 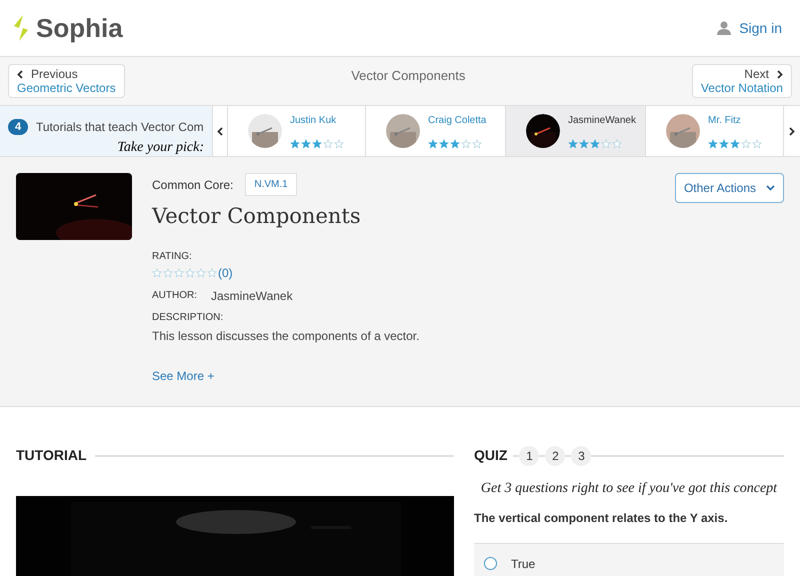 What do you see at coordinates (629, 489) in the screenshot?
I see `quiz-prompt: Get 3 questions right to see if you've got this concept` at bounding box center [629, 489].